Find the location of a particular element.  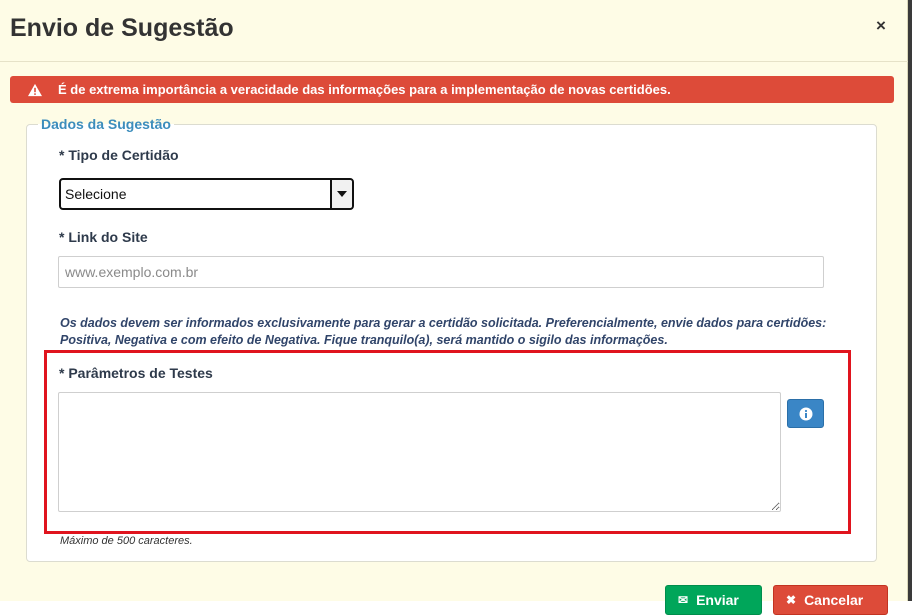

tipo-certidao-label: * Tipo de Certidão is located at coordinates (119, 155).